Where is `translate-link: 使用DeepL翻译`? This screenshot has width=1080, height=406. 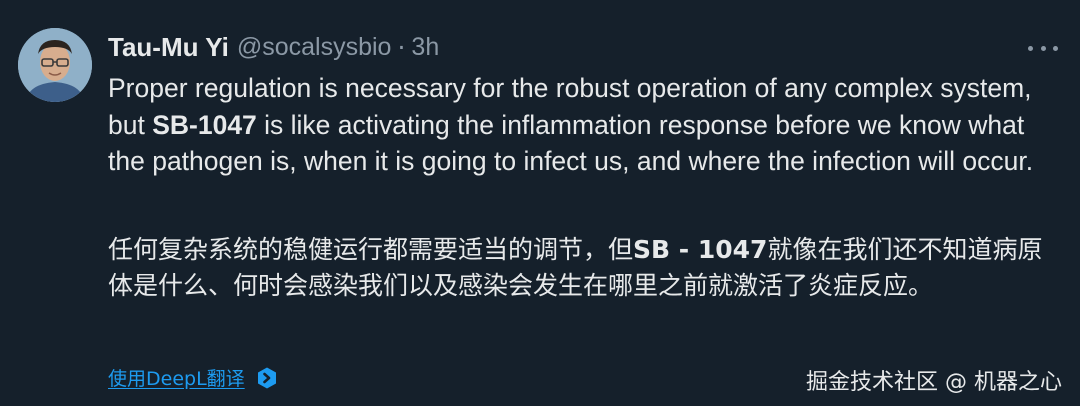 translate-link: 使用DeepL翻译 is located at coordinates (193, 377).